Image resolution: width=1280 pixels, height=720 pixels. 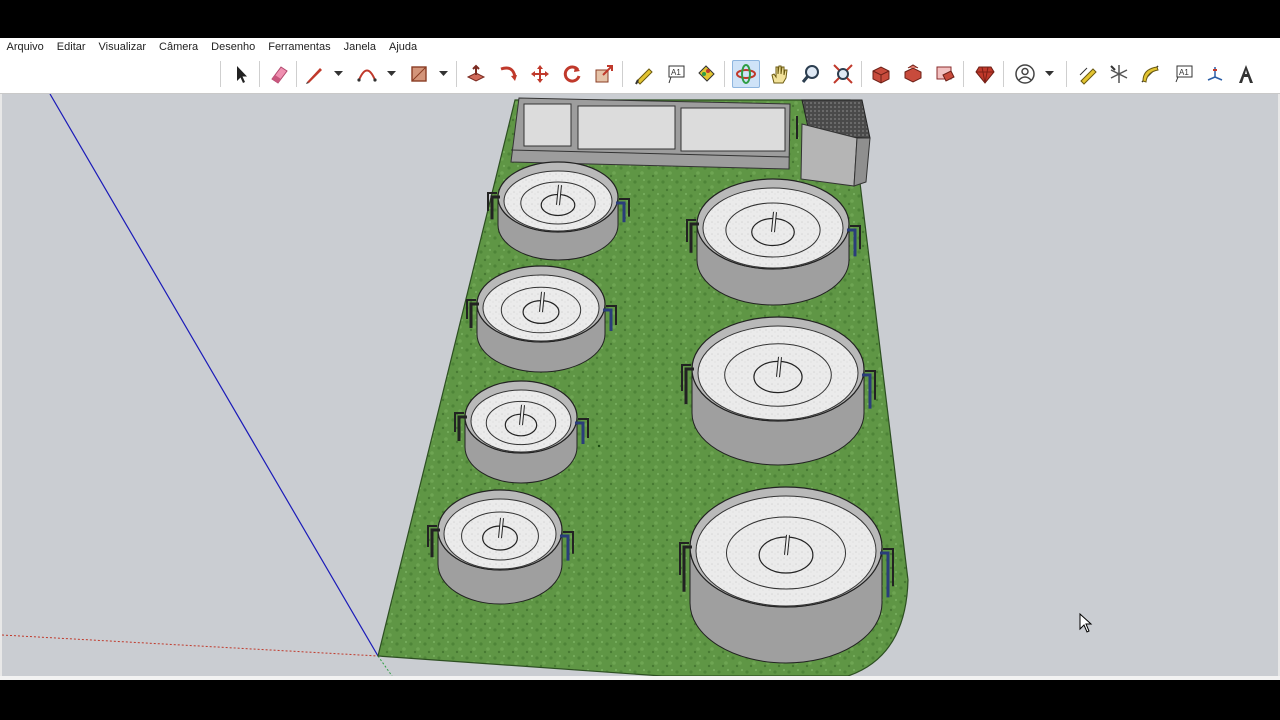 I want to click on account-dropdown, so click(x=1049, y=74).